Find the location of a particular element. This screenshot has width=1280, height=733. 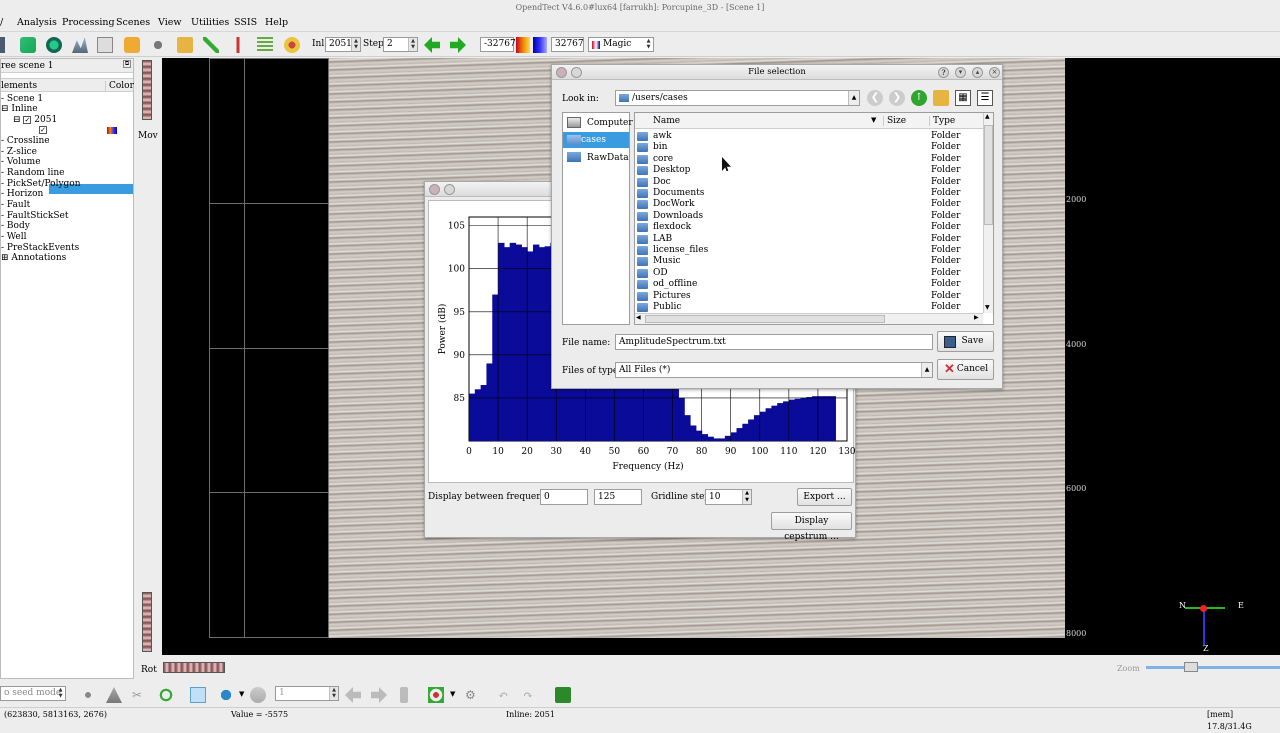

well-icon is located at coordinates (238, 45).